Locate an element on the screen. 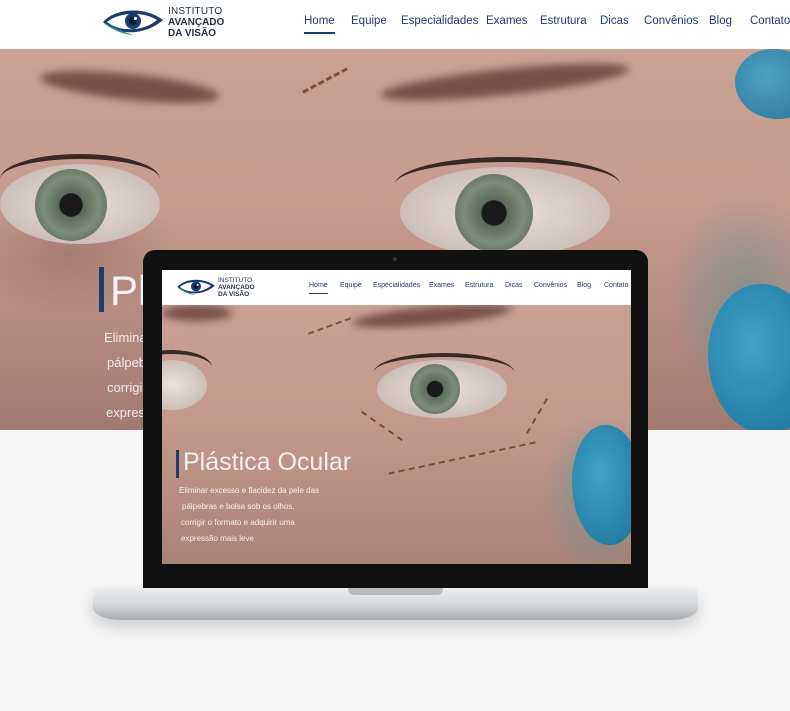 Image resolution: width=790 pixels, height=711 pixels. nav-contato: Contato is located at coordinates (770, 21).